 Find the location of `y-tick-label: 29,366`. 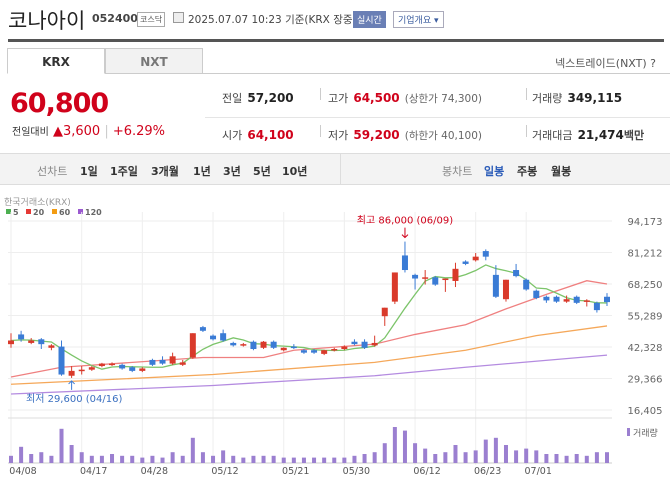

y-tick-label: 29,366 is located at coordinates (645, 380).